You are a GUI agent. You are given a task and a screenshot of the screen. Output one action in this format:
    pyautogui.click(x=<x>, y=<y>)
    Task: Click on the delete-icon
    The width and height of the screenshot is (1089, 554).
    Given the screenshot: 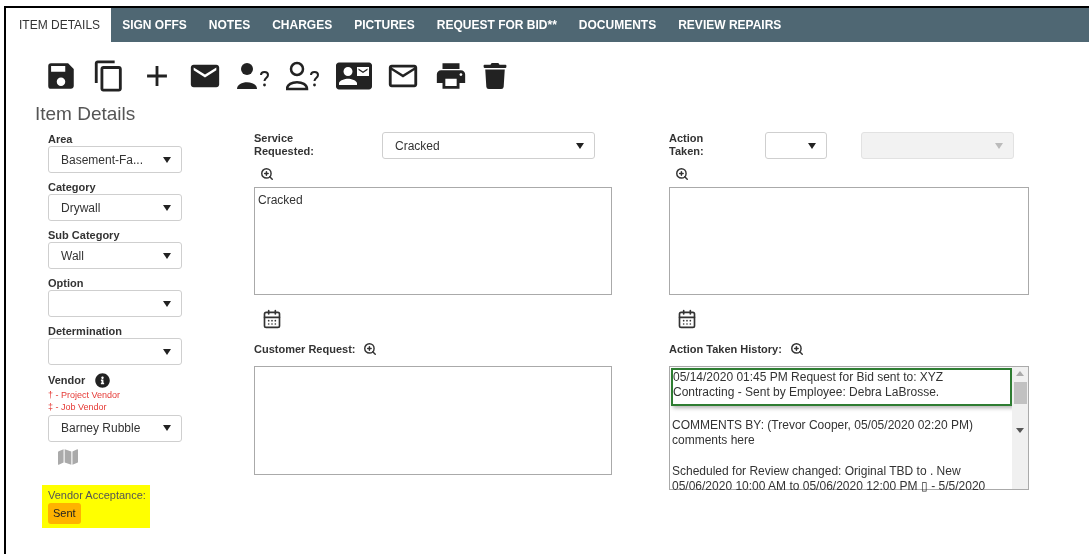 What is the action you would take?
    pyautogui.click(x=495, y=76)
    